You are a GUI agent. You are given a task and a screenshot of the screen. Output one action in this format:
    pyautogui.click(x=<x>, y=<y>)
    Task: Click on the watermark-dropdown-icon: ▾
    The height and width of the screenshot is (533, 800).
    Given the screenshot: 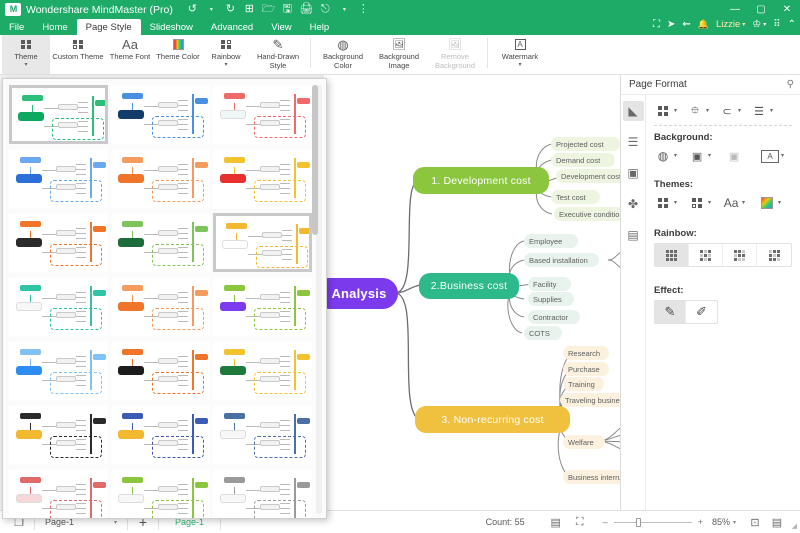 What is the action you would take?
    pyautogui.click(x=519, y=65)
    